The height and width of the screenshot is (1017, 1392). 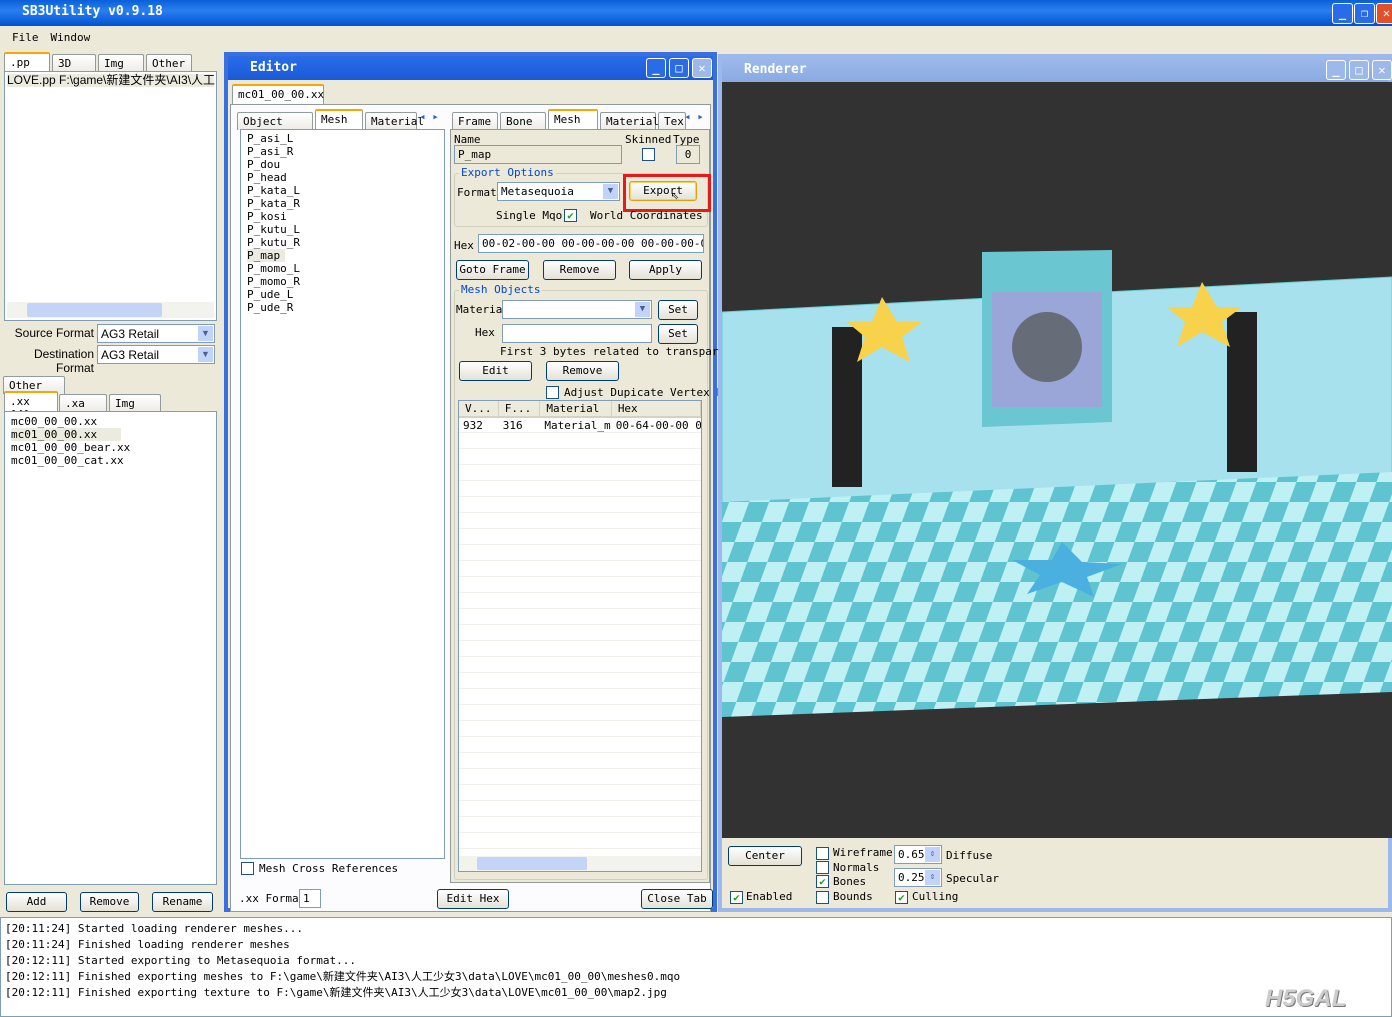 I want to click on tab-mesh-detail: Mesh, so click(x=573, y=119).